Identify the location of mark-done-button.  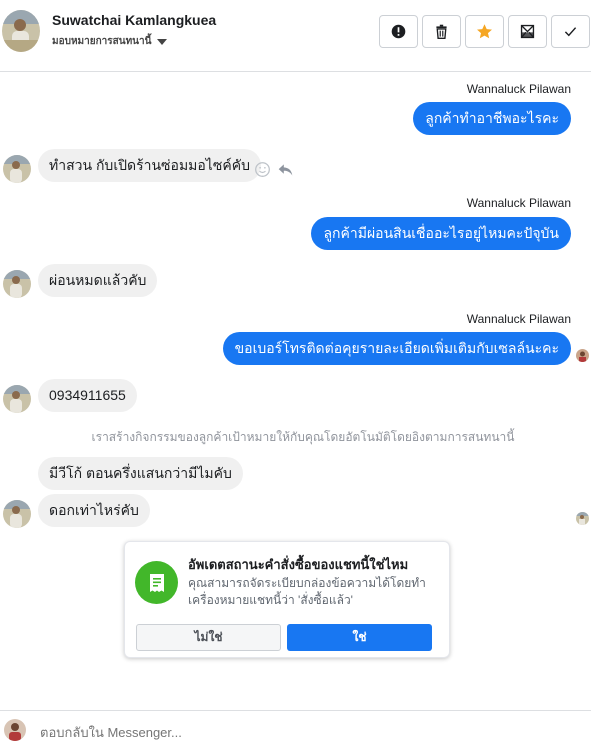
(570, 31).